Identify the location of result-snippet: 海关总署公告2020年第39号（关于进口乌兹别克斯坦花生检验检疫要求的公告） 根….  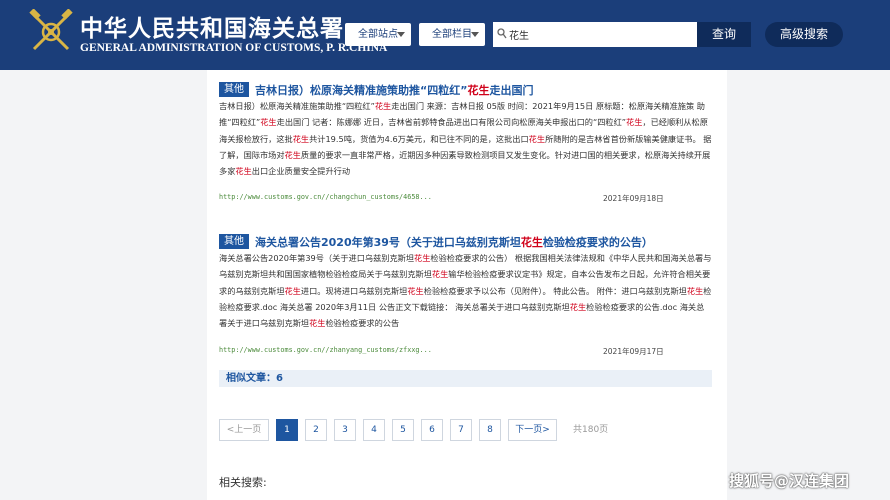
(465, 290).